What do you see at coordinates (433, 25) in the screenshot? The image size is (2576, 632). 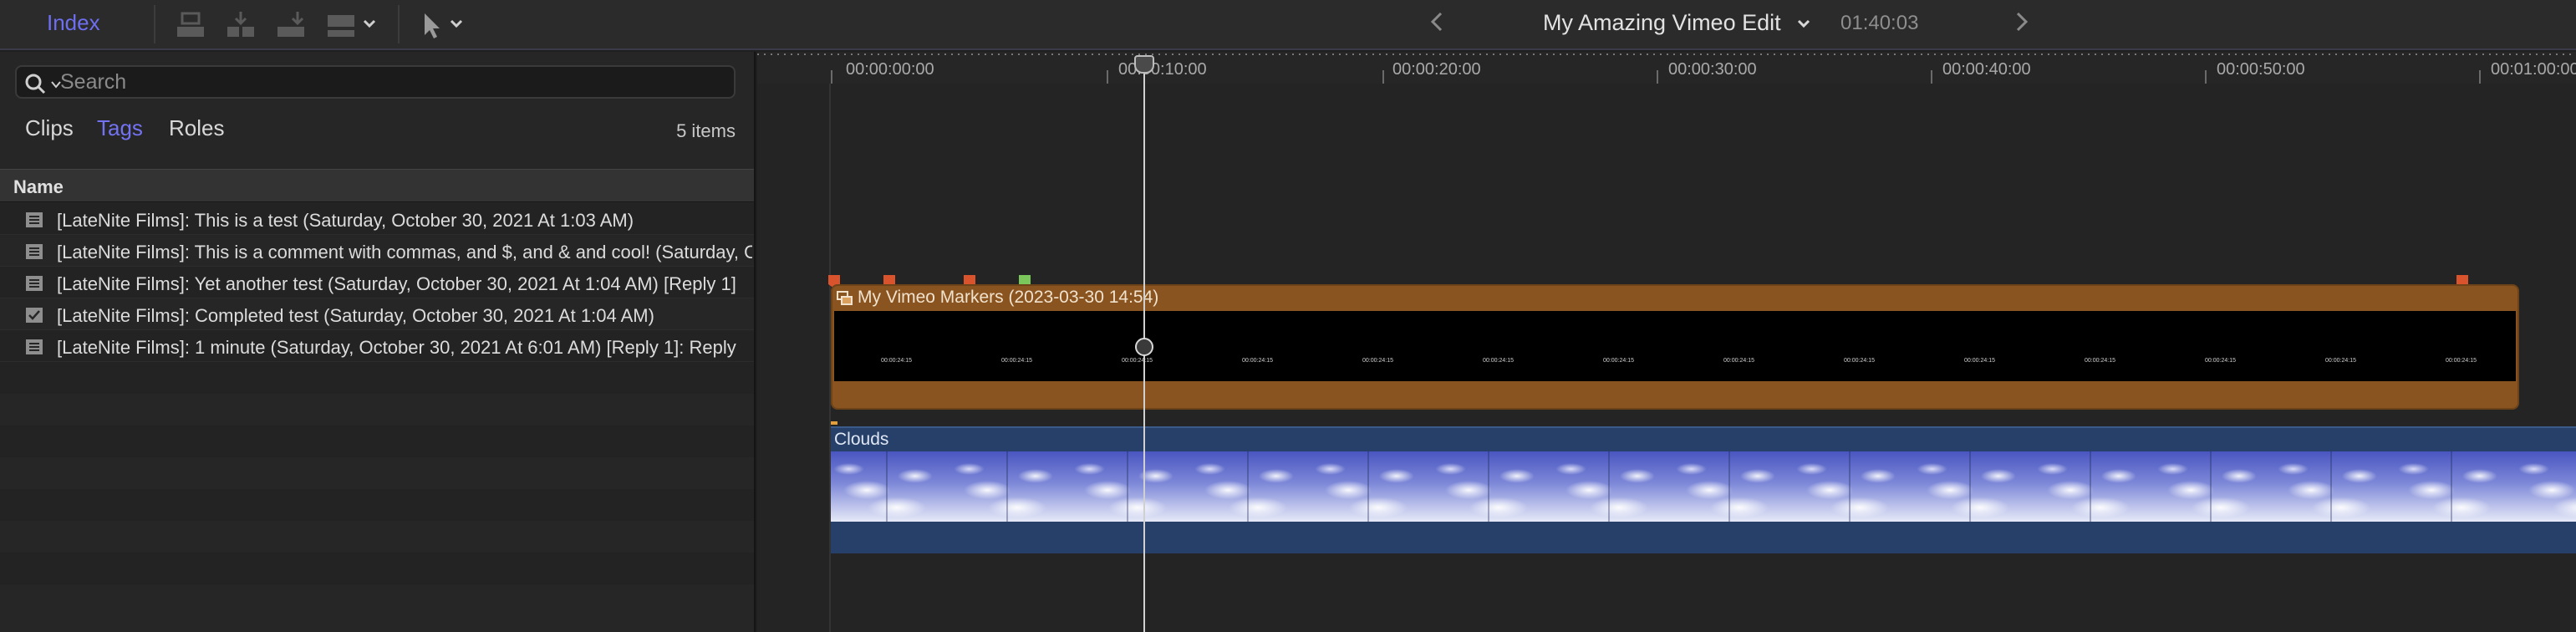 I see `select-tool-icon` at bounding box center [433, 25].